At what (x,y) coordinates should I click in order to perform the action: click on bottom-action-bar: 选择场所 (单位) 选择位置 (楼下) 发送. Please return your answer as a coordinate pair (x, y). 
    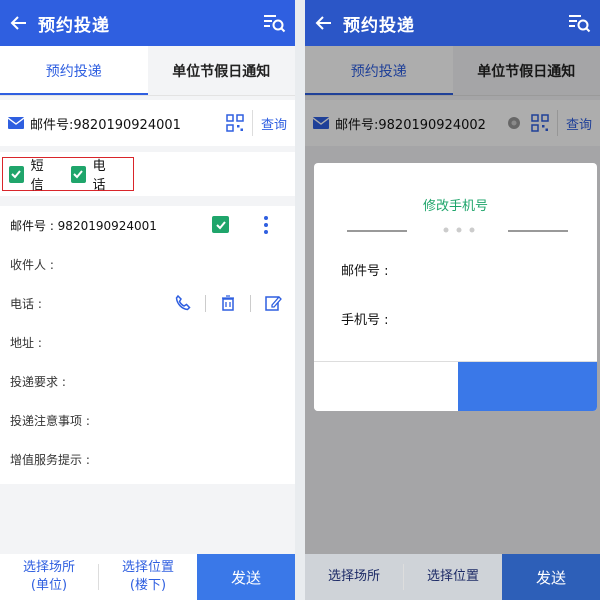
    Looking at the image, I should click on (147, 577).